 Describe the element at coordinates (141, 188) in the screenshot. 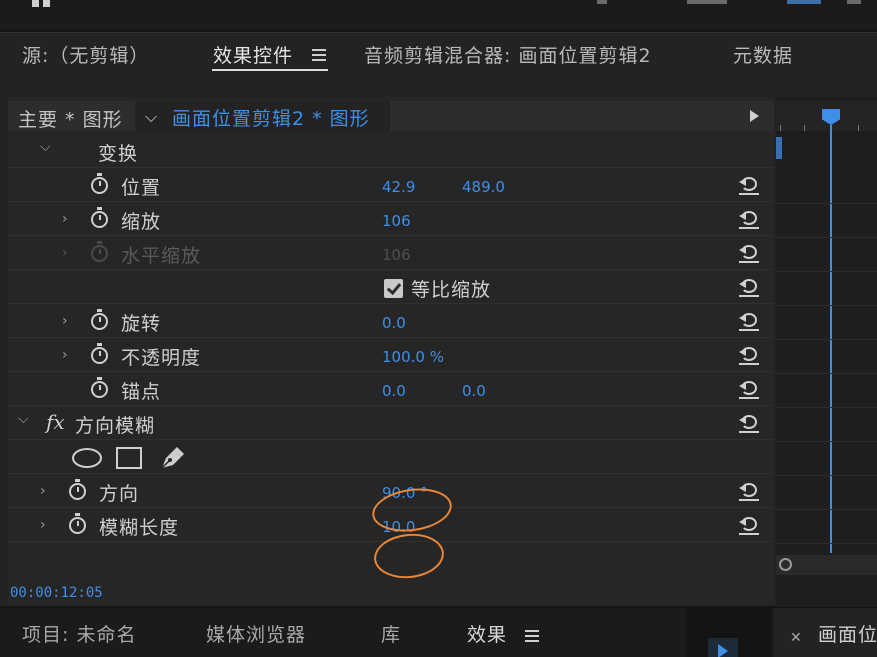

I see `position-label: 位置` at that location.